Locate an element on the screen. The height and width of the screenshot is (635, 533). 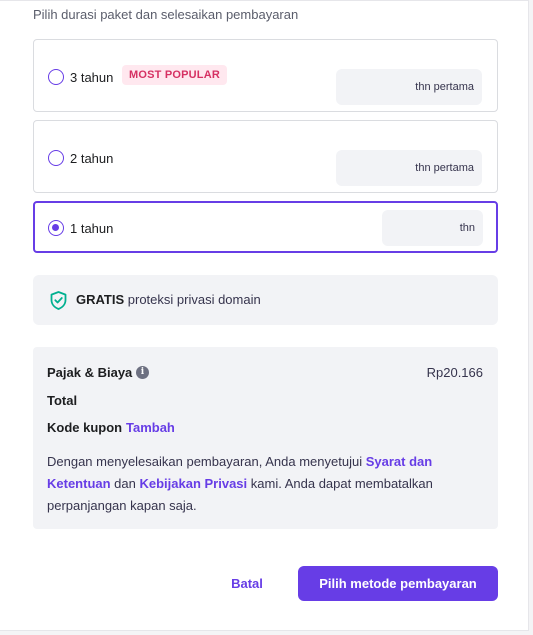
price-suffix-2-years: thn pertama is located at coordinates (444, 168).